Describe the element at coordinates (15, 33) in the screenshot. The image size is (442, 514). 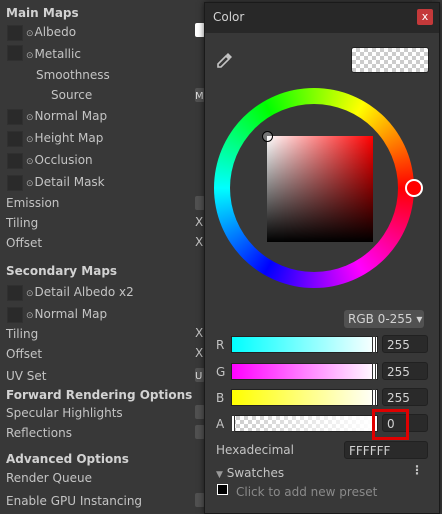
I see `albedo-texture-slot` at that location.